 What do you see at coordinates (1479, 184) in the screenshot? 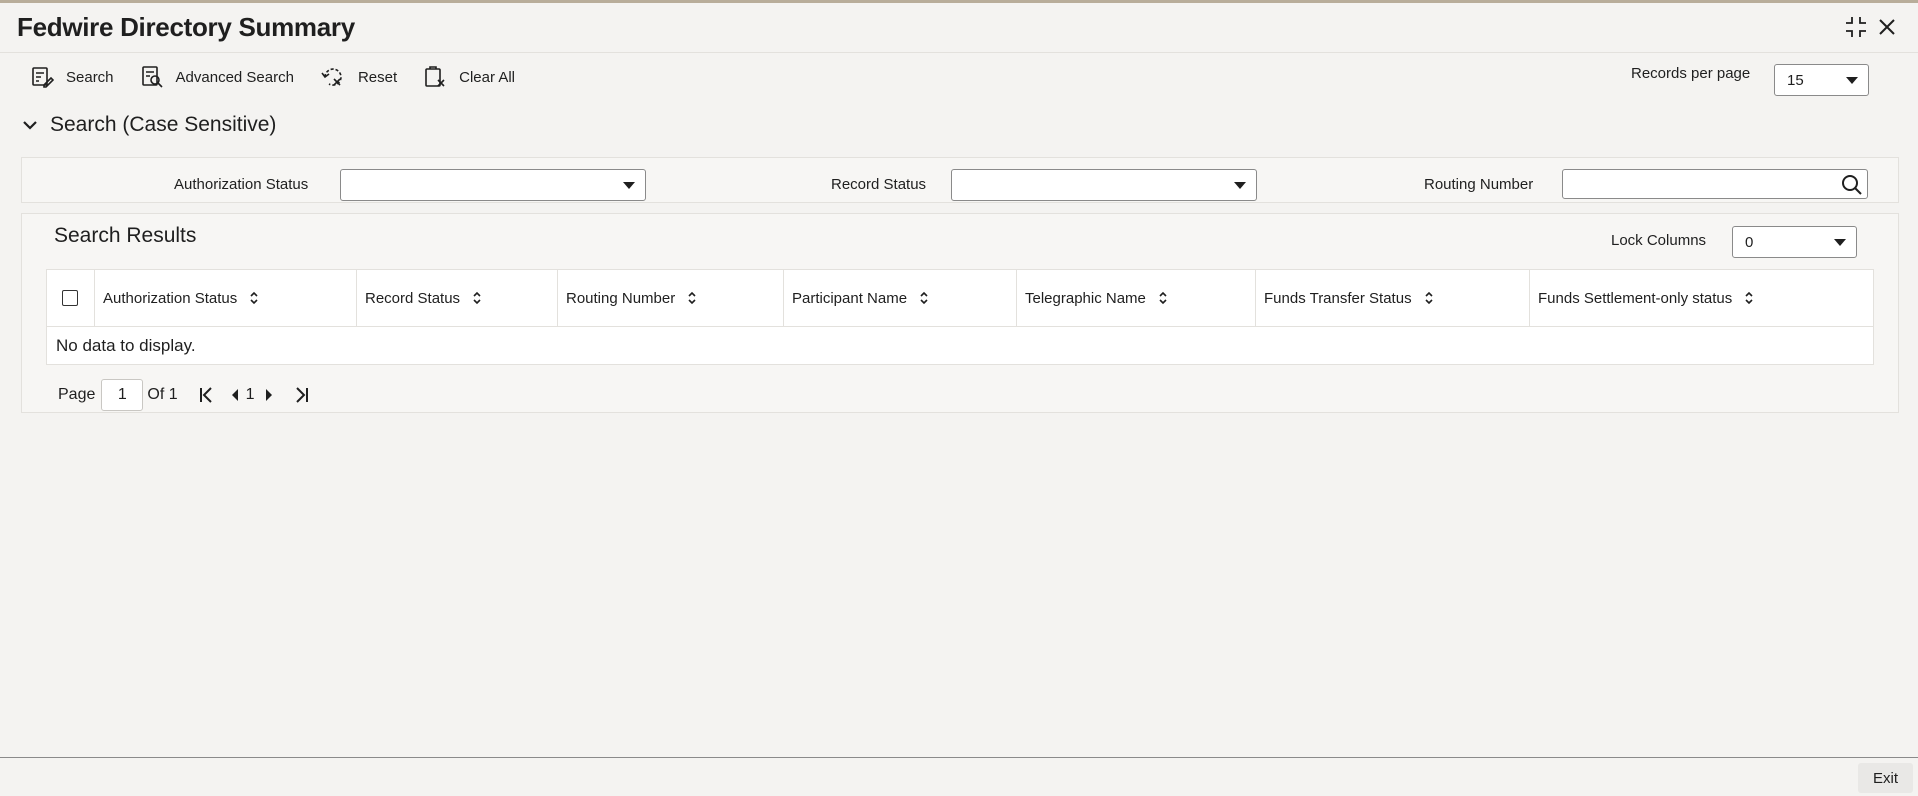
I see `routing-number-label: Routing Number` at bounding box center [1479, 184].